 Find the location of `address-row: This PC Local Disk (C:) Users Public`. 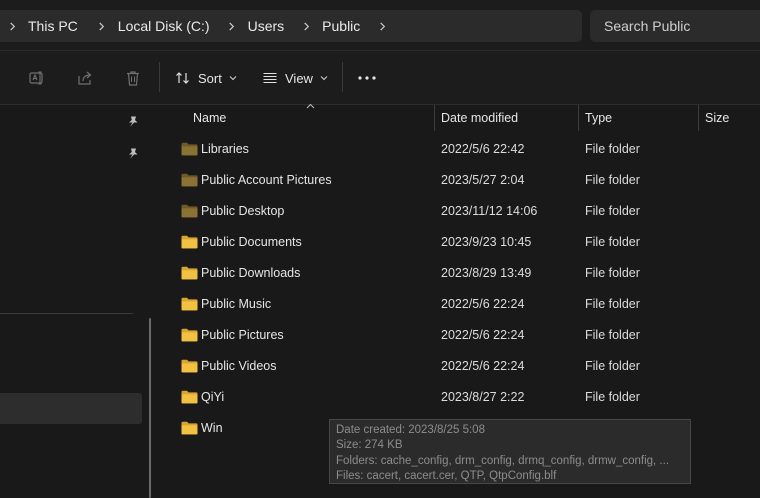

address-row: This PC Local Disk (C:) Users Public is located at coordinates (380, 25).